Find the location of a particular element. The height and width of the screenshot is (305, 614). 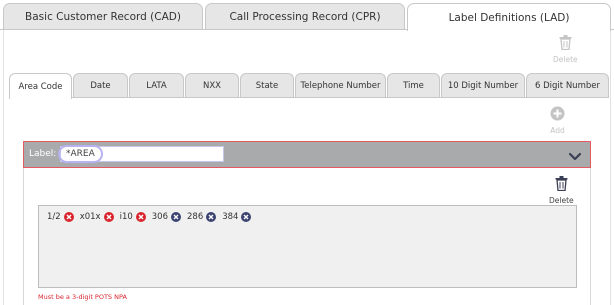

tab-label: Time is located at coordinates (413, 86).